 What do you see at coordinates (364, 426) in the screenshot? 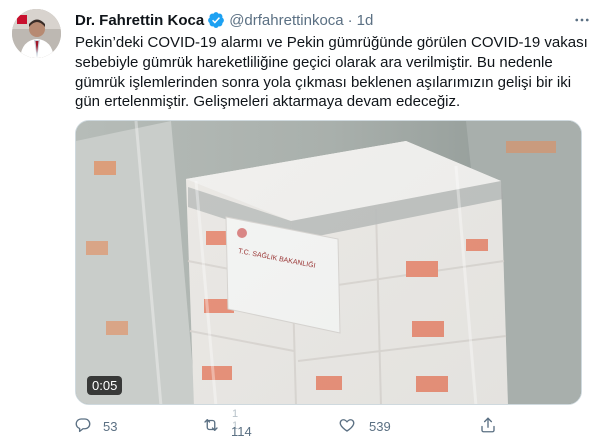
I see `like-button: 539` at bounding box center [364, 426].